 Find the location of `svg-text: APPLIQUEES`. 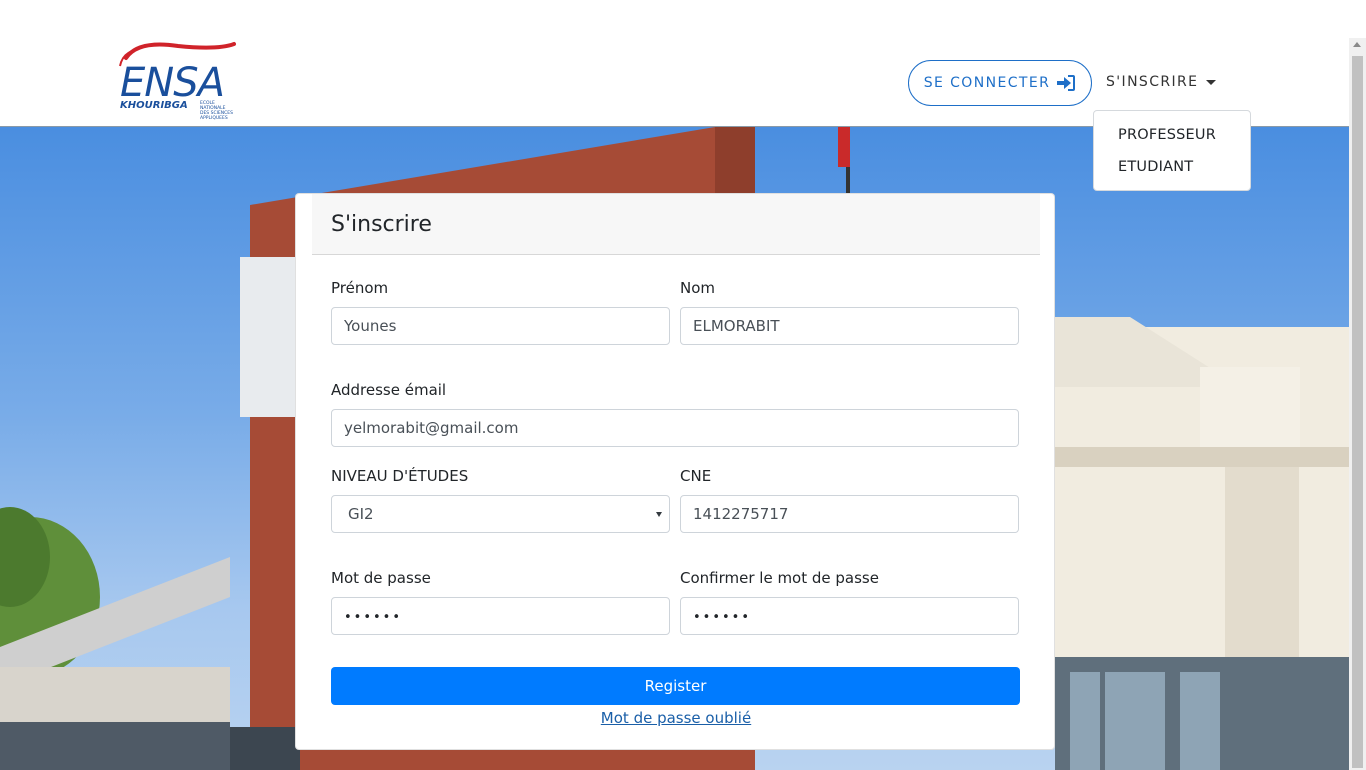

svg-text: APPLIQUEES is located at coordinates (214, 118).